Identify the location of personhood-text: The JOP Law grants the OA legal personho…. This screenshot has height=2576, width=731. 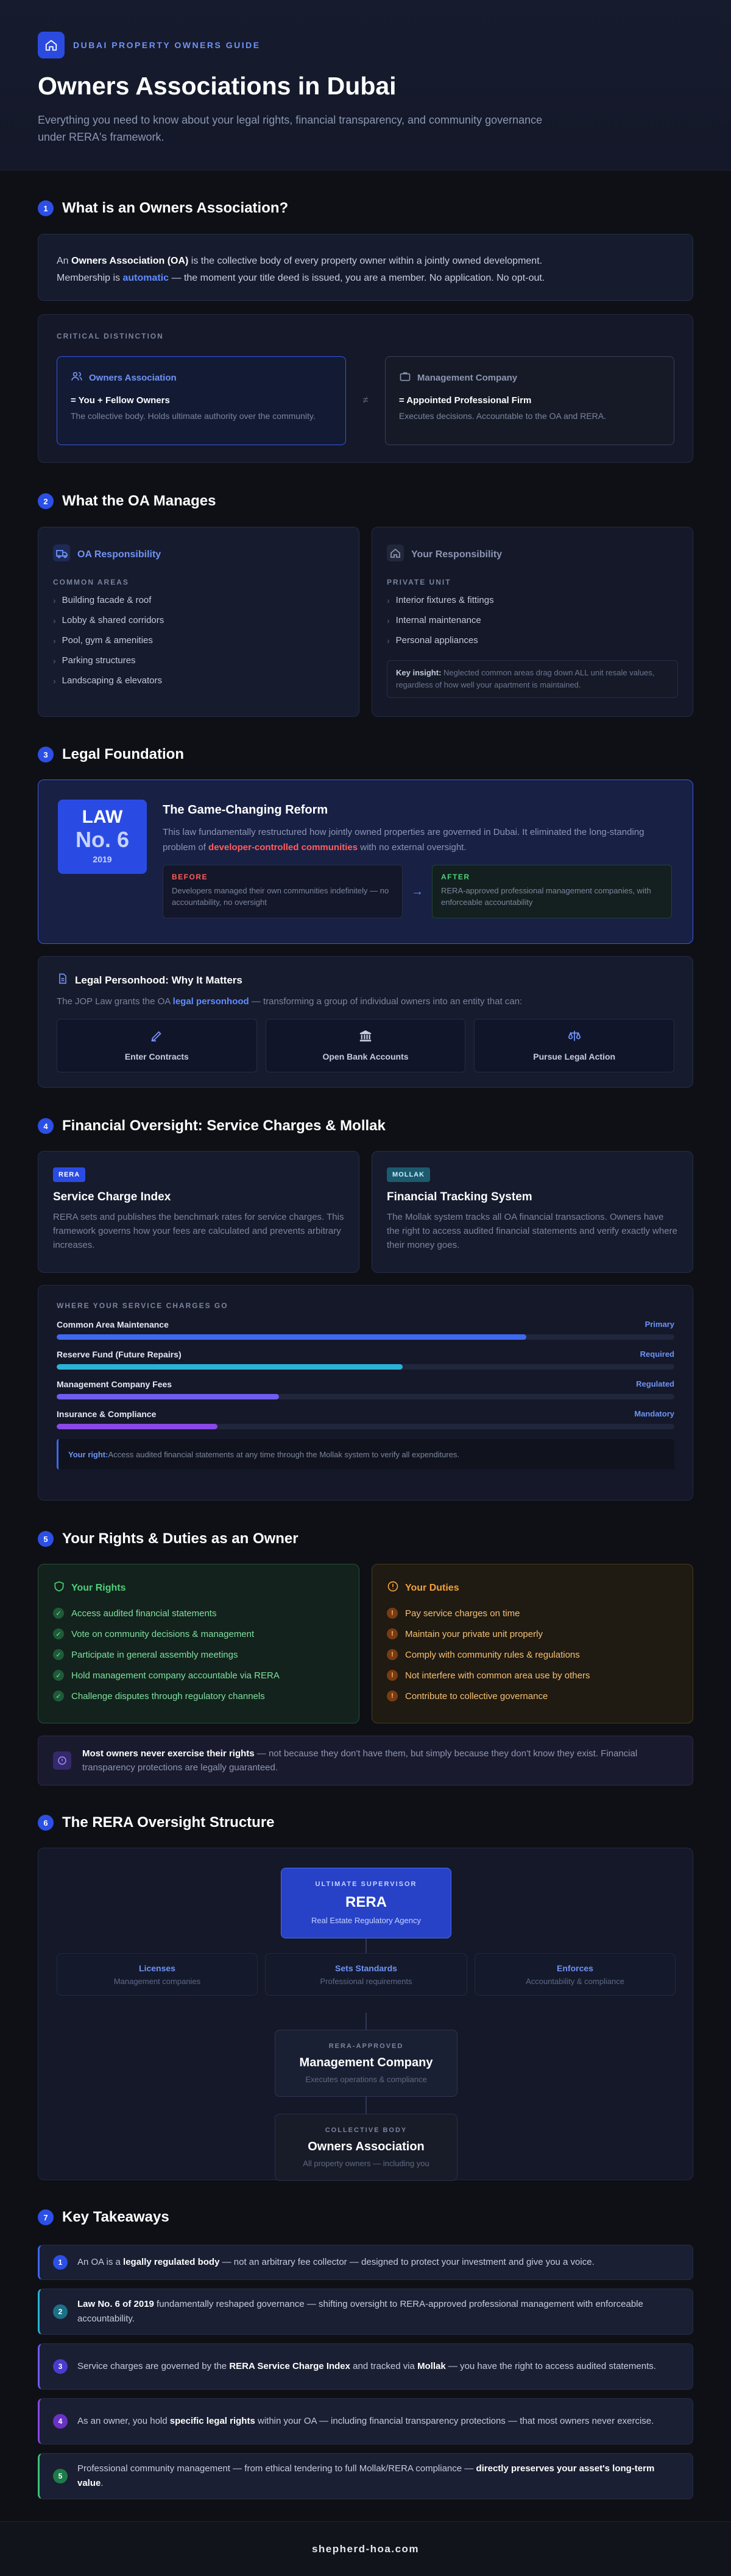
(365, 1001).